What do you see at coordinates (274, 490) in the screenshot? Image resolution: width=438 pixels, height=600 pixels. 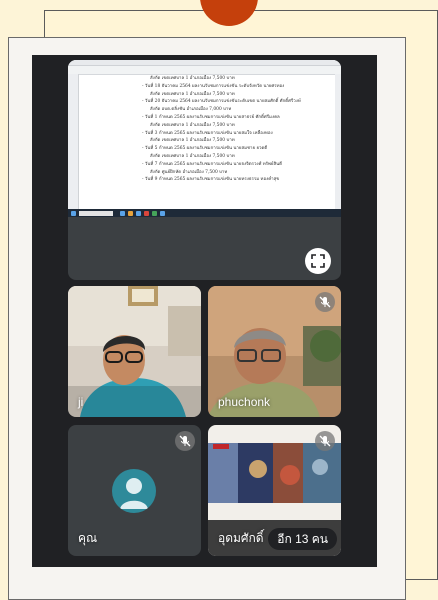 I see `participant-tile-udomsak: อุดมศักดิ์ อีก 13 คน` at bounding box center [274, 490].